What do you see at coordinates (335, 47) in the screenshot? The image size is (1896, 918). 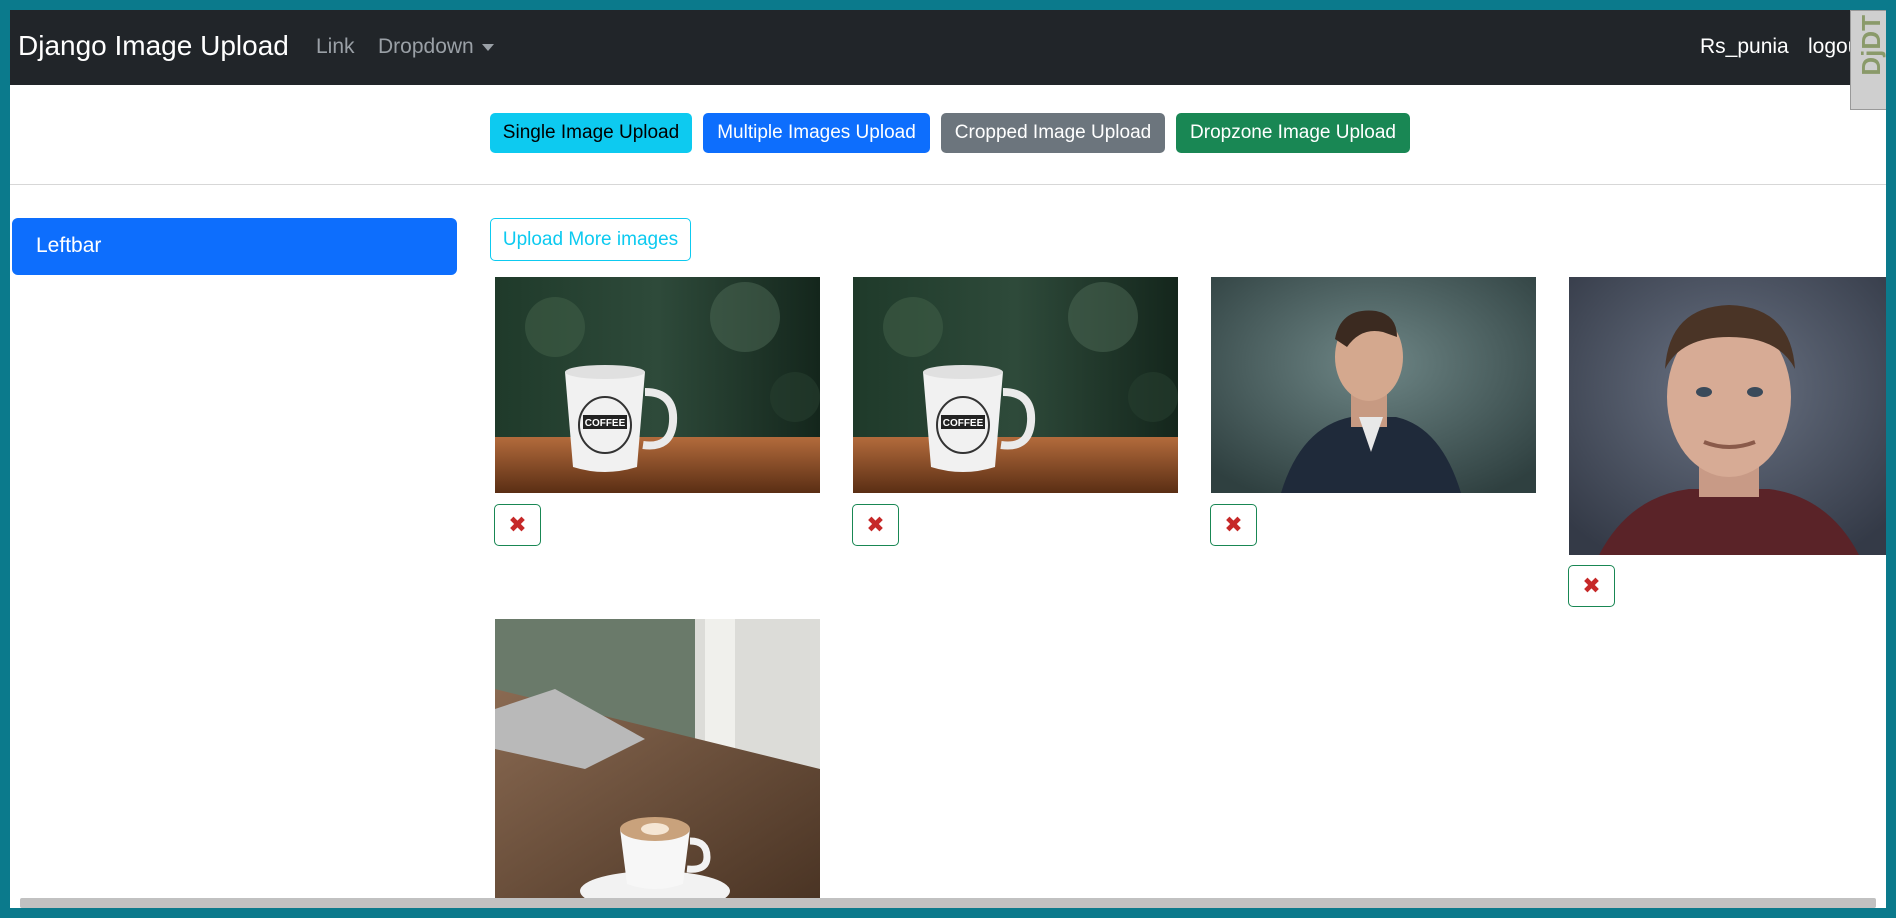 I see `nav-link: Link` at bounding box center [335, 47].